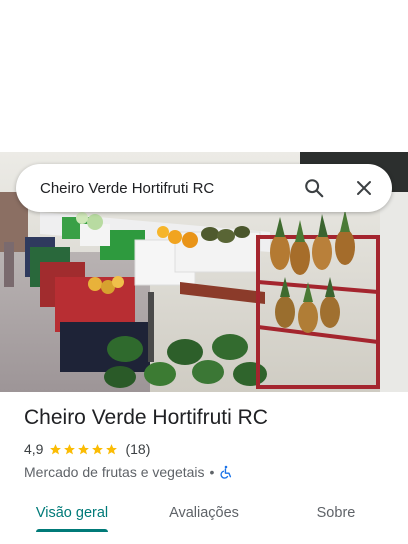 The width and height of the screenshot is (408, 544). I want to click on tab-bar: Visão geral Avaliações Sobre, so click(204, 515).